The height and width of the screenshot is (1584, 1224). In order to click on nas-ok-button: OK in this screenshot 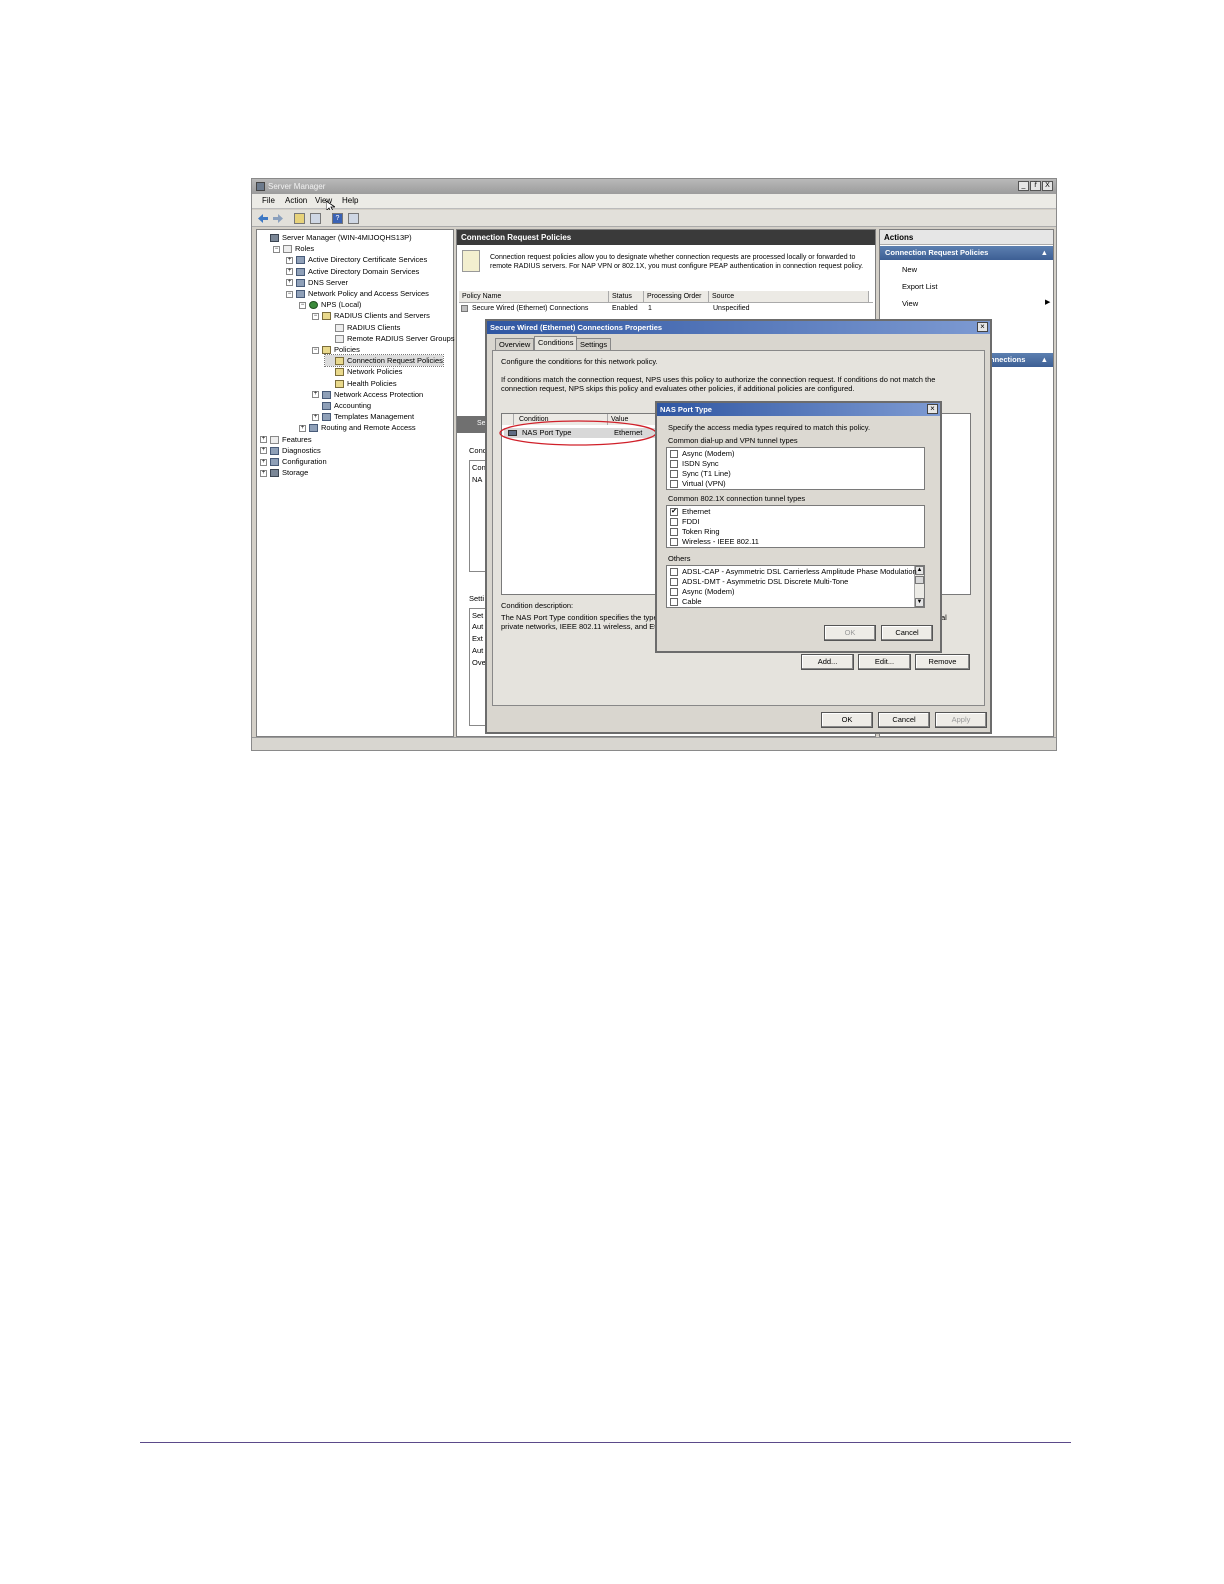, I will do `click(850, 633)`.